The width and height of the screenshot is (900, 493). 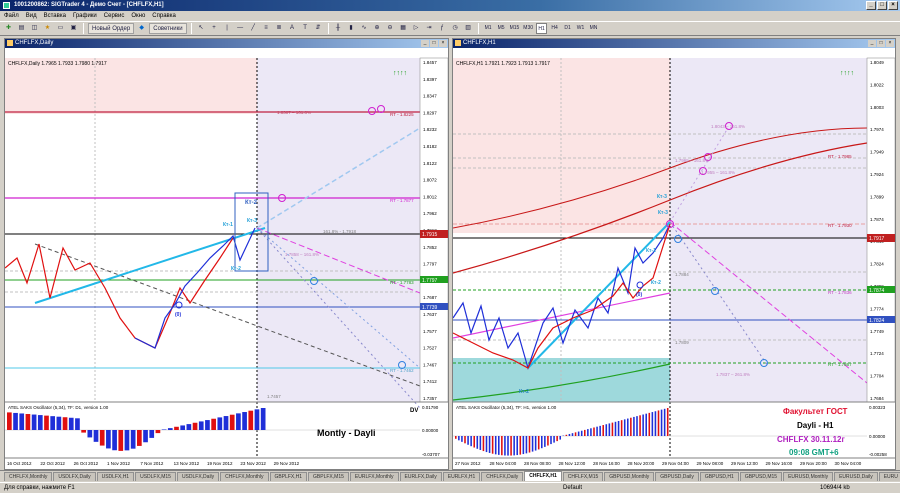 I want to click on menu-help: Справка, so click(x=164, y=16).